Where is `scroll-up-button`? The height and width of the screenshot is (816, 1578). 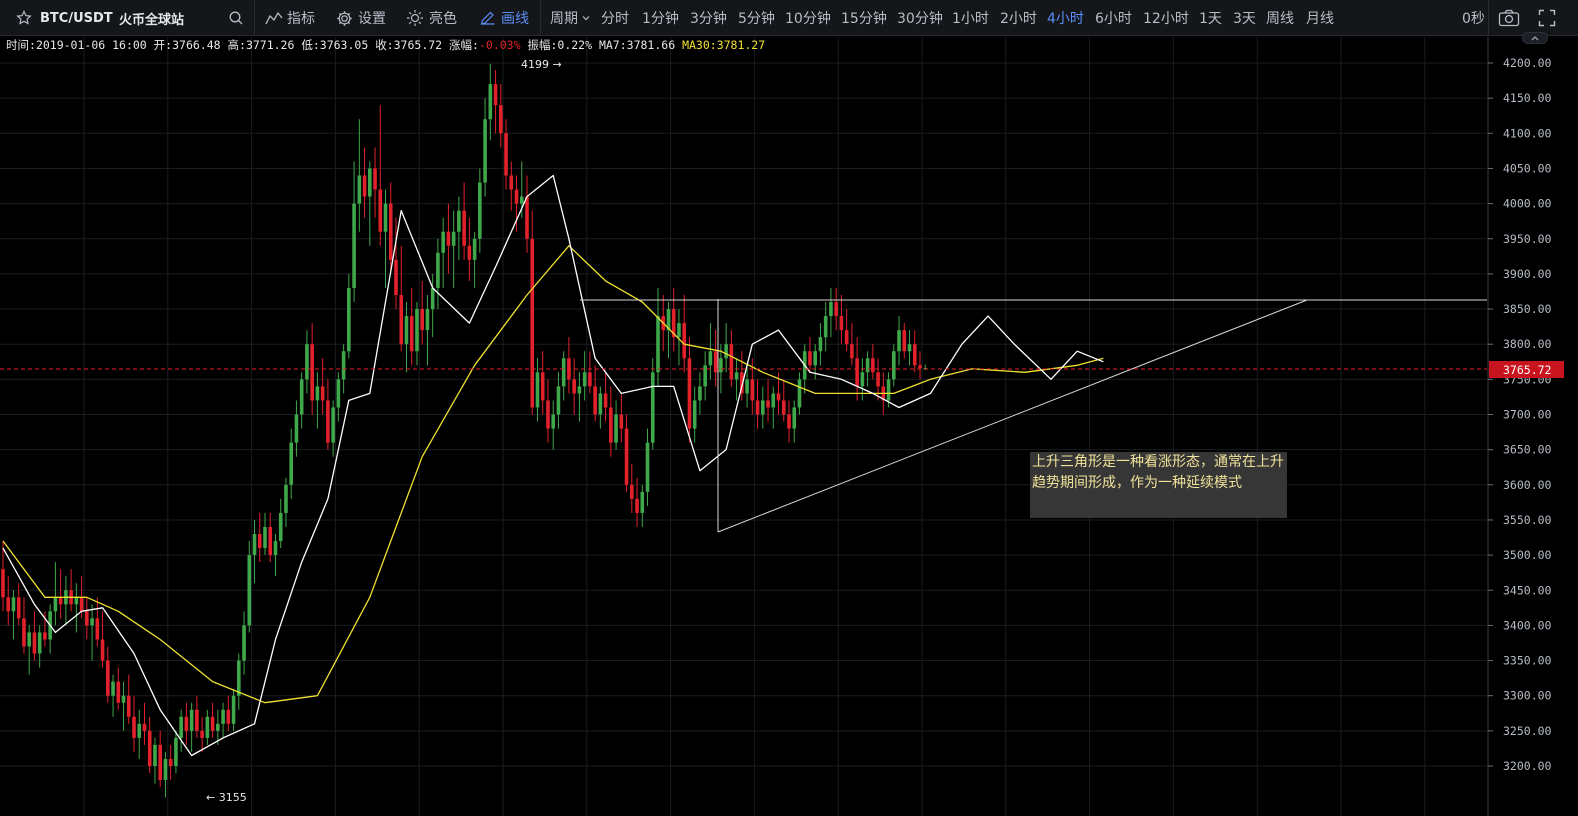 scroll-up-button is located at coordinates (1535, 38).